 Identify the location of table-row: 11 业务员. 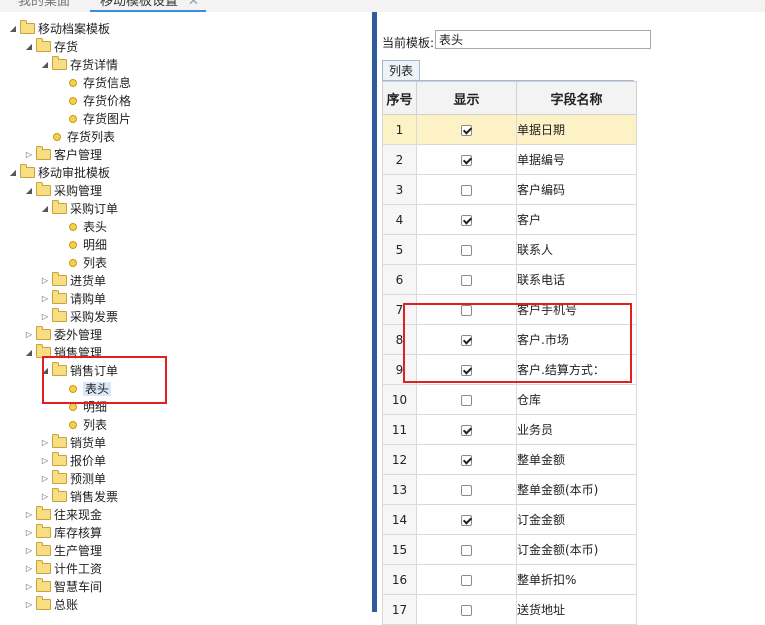
(509, 429).